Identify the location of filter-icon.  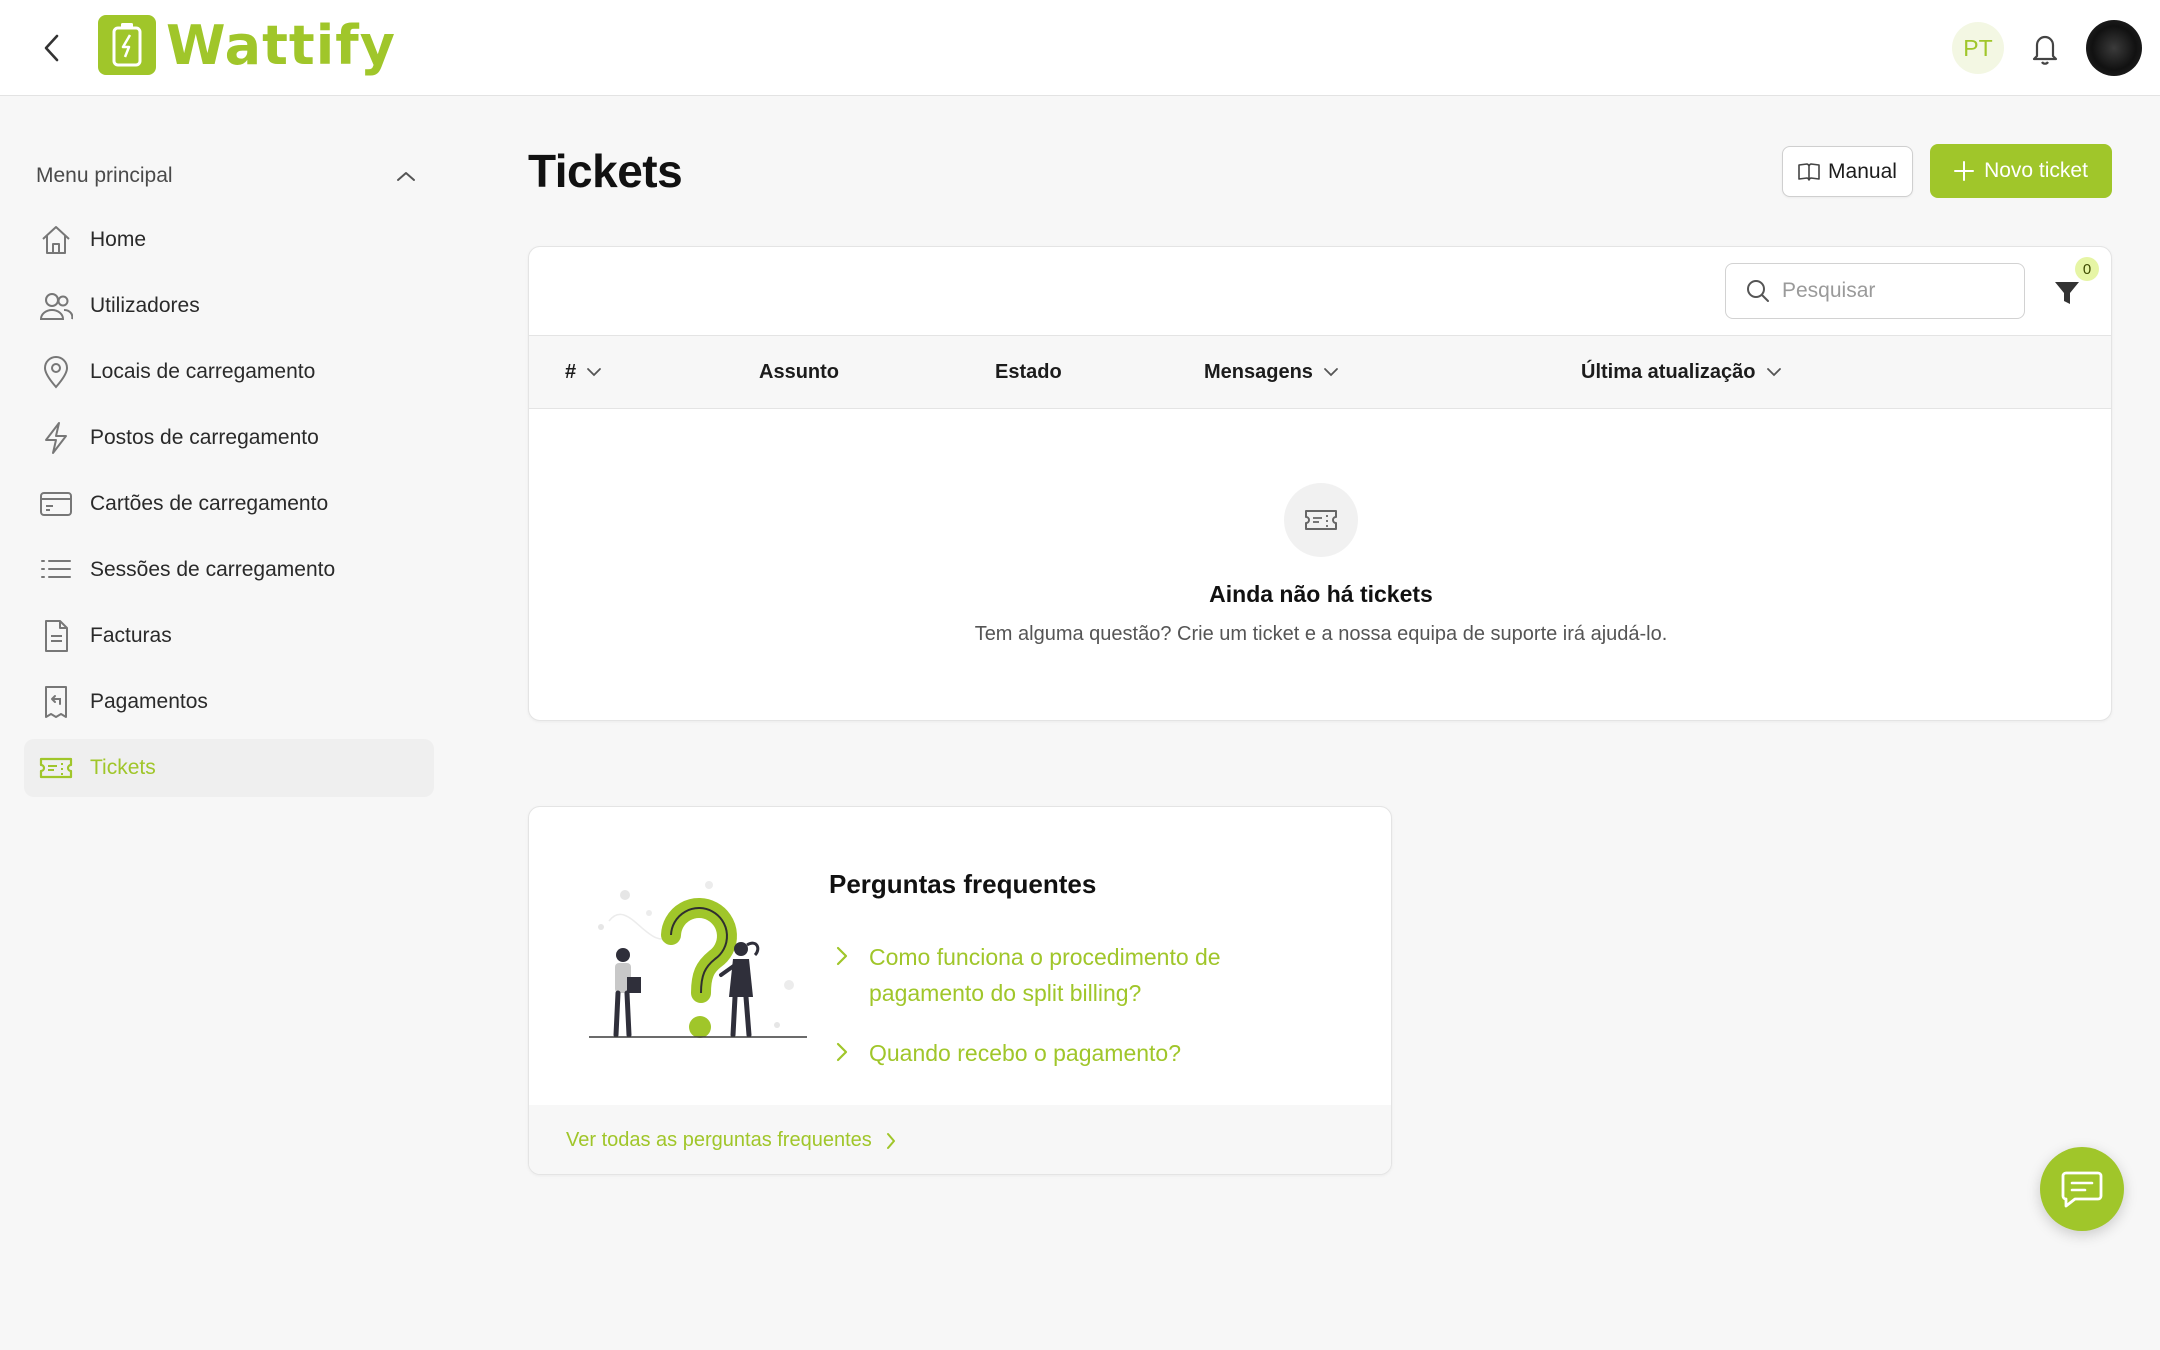
(2067, 293).